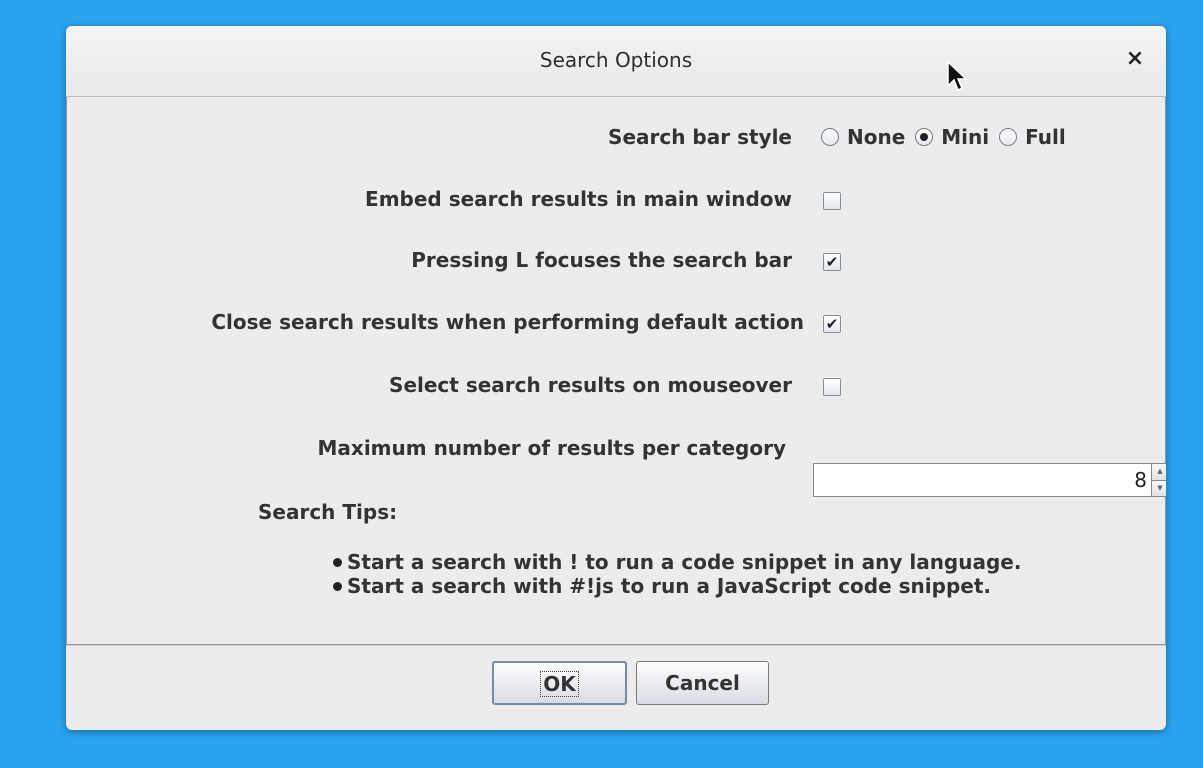 The width and height of the screenshot is (1203, 768). What do you see at coordinates (590, 385) in the screenshot?
I see `select-mouseover-label: Select search results on mouseover` at bounding box center [590, 385].